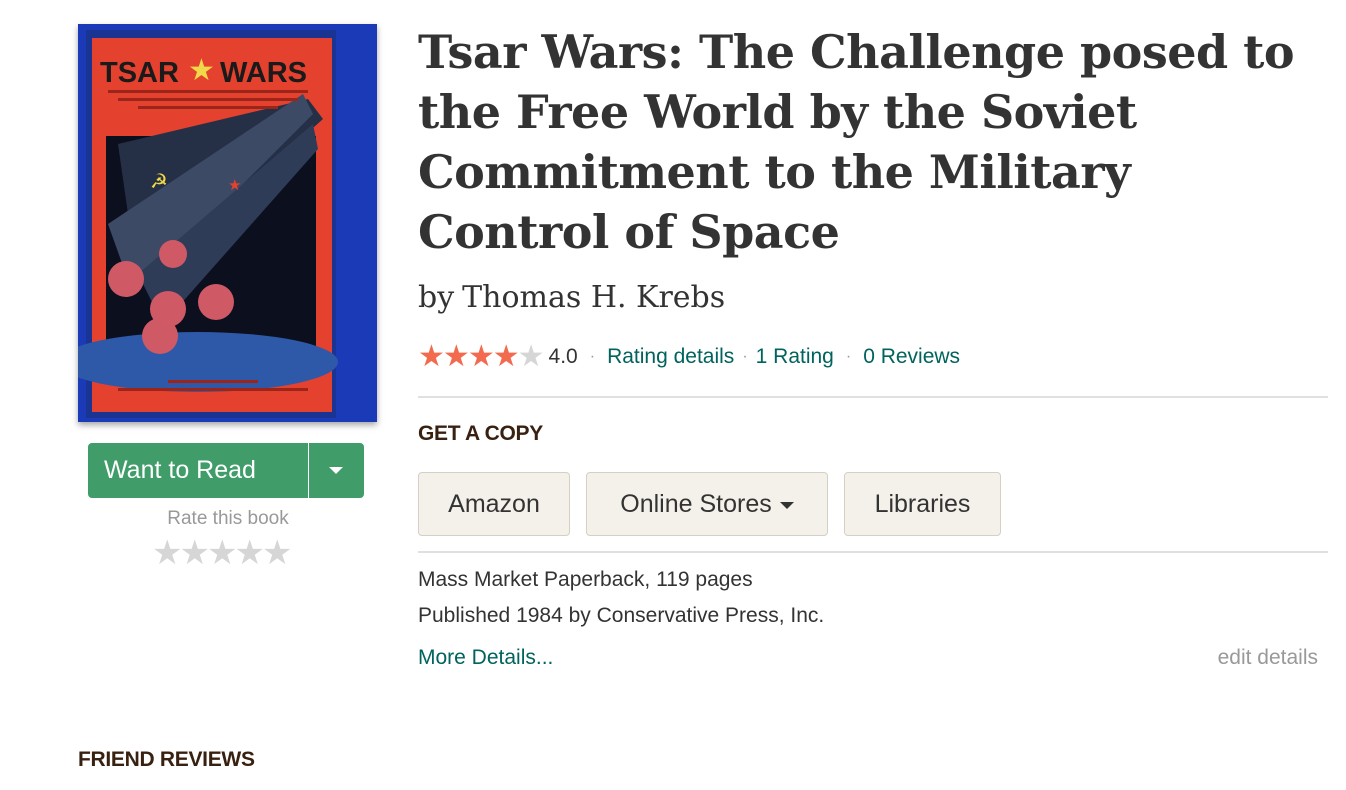 Image resolution: width=1346 pixels, height=790 pixels. What do you see at coordinates (228, 518) in the screenshot?
I see `rate-this-book-label: Rate this book` at bounding box center [228, 518].